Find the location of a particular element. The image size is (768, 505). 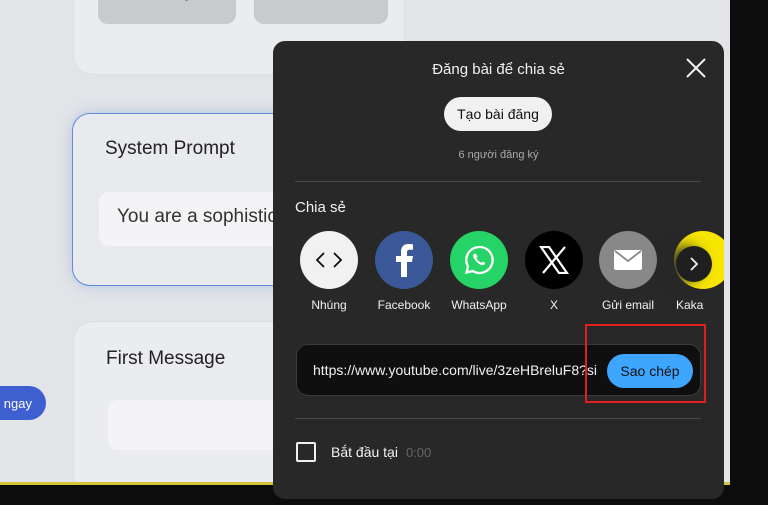

share-x-label: X is located at coordinates (553, 305).